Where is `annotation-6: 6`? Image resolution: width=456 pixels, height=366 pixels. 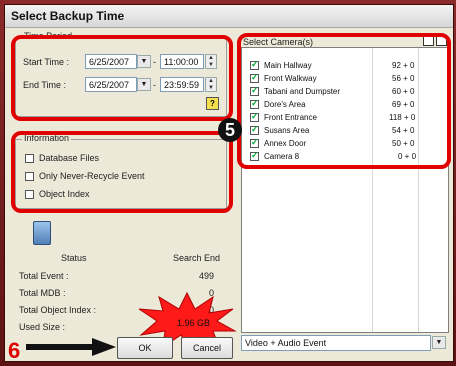 annotation-6: 6 is located at coordinates (14, 350).